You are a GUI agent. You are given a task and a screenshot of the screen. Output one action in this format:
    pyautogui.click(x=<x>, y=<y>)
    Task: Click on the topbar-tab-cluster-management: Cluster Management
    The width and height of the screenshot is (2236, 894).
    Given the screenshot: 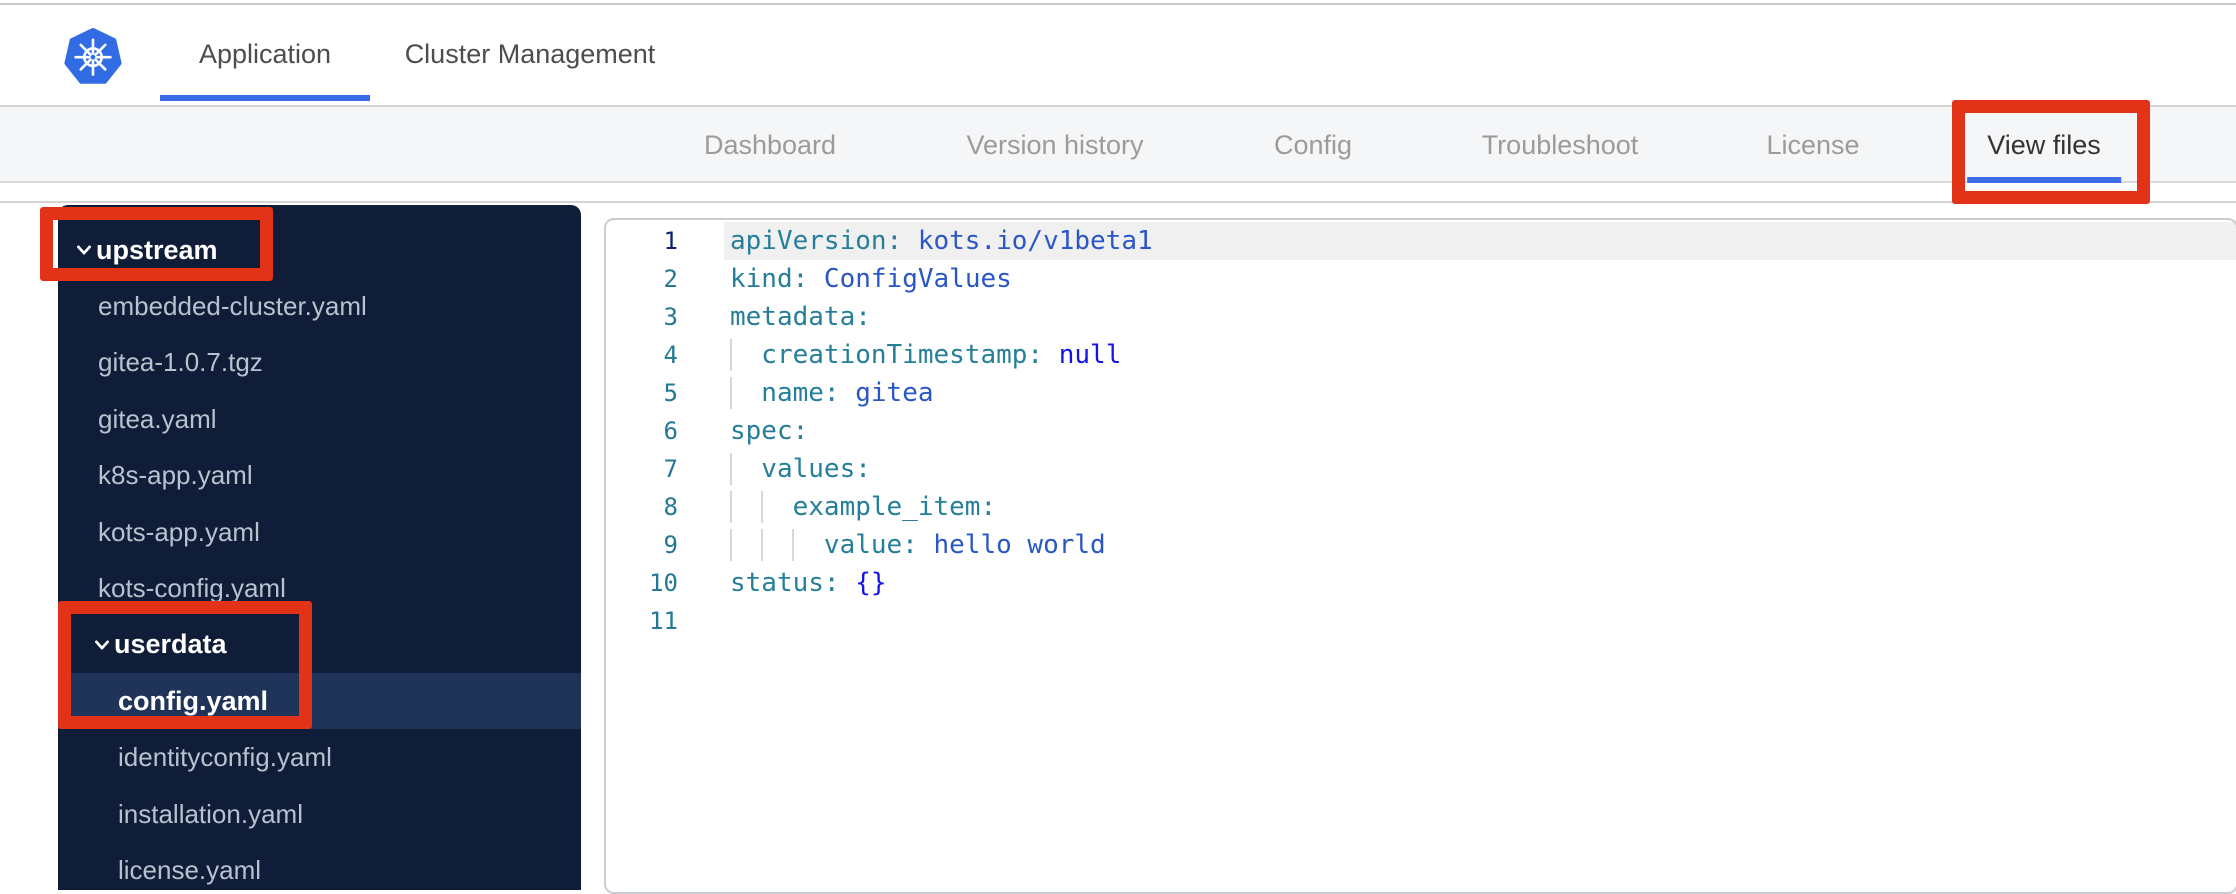 What is the action you would take?
    pyautogui.click(x=530, y=54)
    